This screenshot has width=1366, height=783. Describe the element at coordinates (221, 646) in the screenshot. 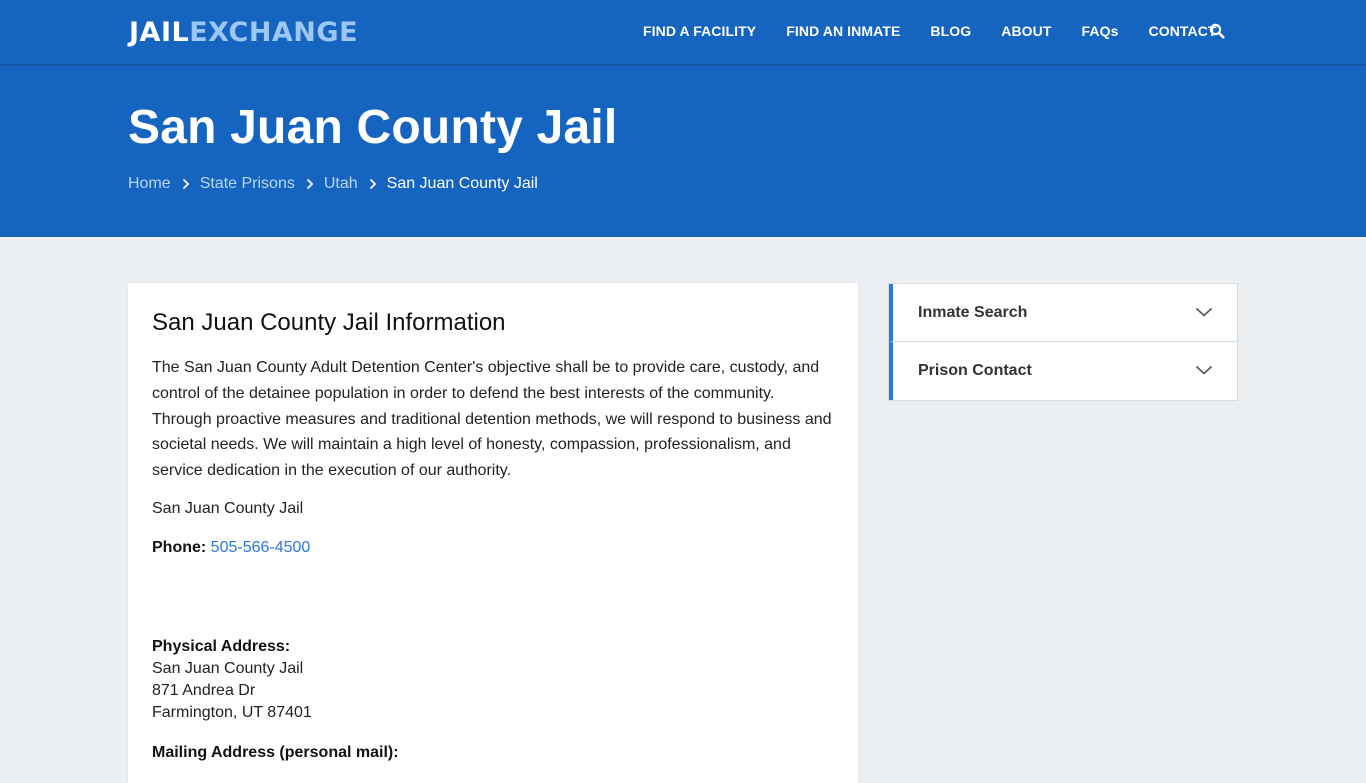

I see `physical-address-label: Physical Address:` at that location.